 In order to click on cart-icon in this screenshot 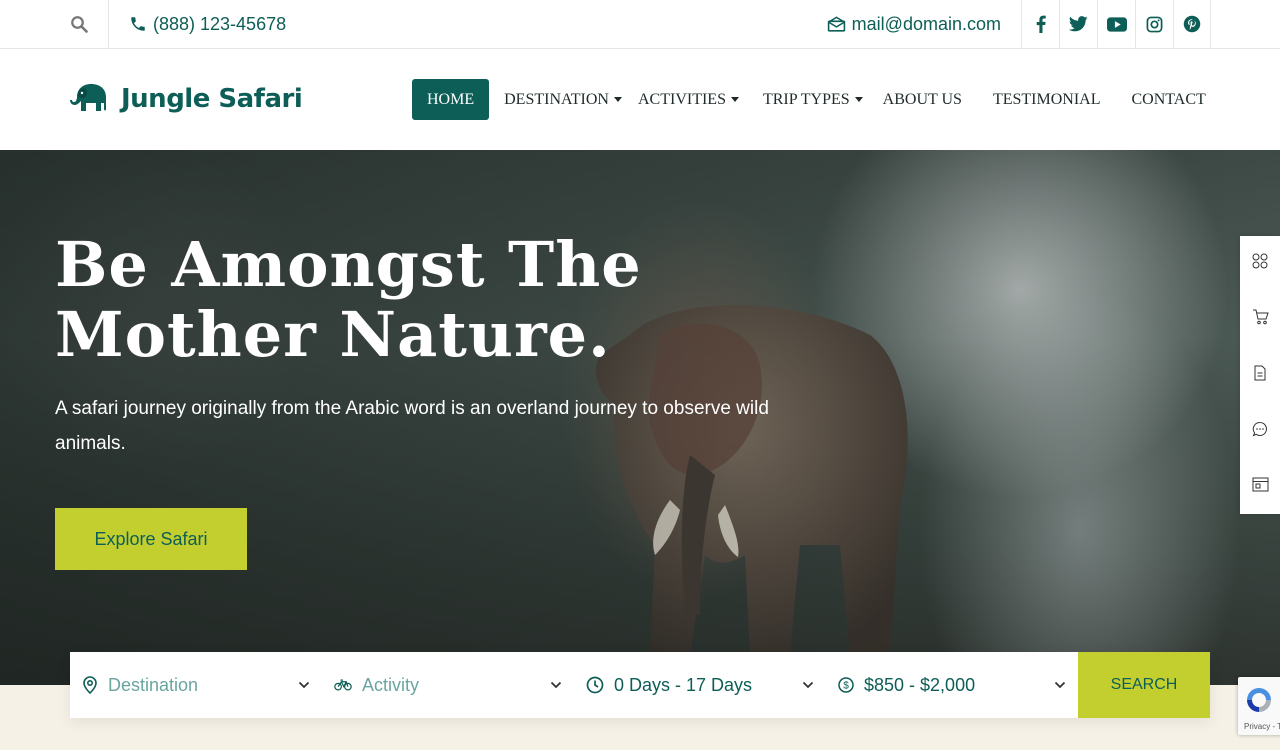, I will do `click(1260, 317)`.